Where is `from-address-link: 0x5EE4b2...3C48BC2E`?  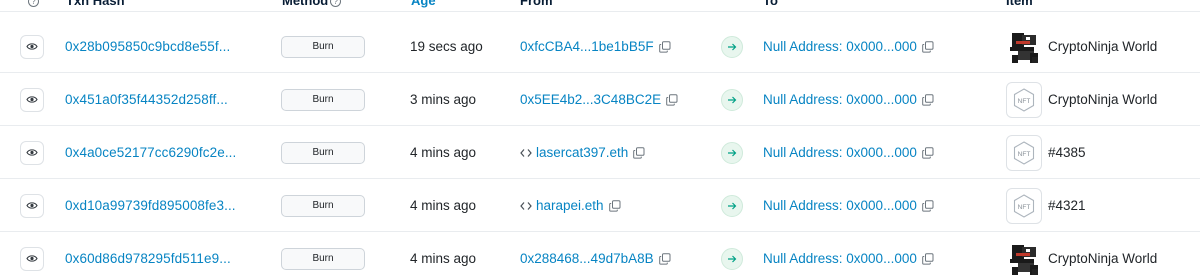 from-address-link: 0x5EE4b2...3C48BC2E is located at coordinates (590, 99).